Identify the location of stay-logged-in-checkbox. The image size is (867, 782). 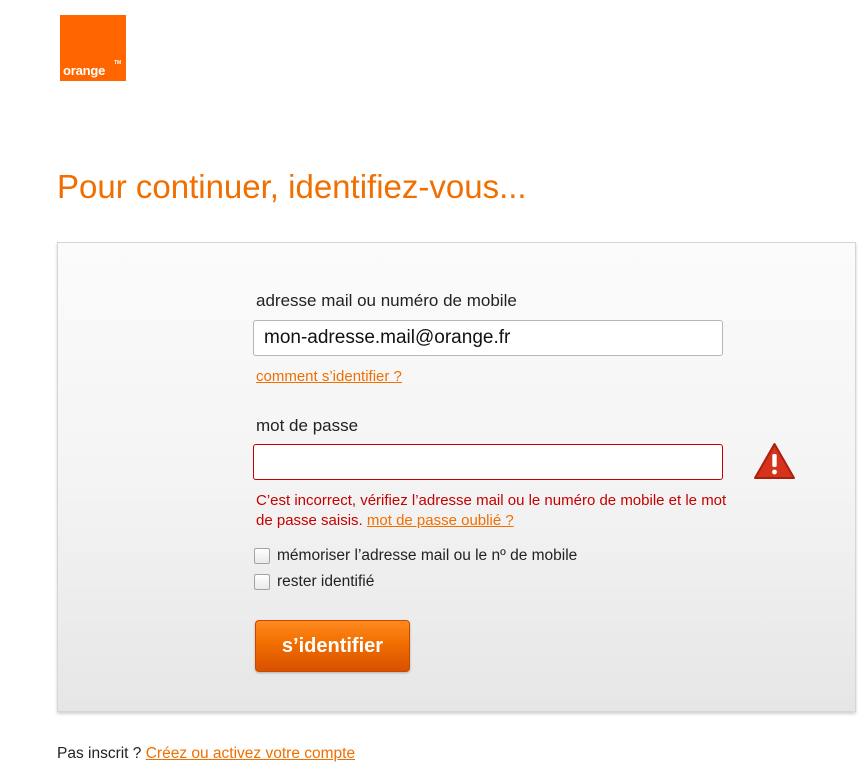
(262, 582).